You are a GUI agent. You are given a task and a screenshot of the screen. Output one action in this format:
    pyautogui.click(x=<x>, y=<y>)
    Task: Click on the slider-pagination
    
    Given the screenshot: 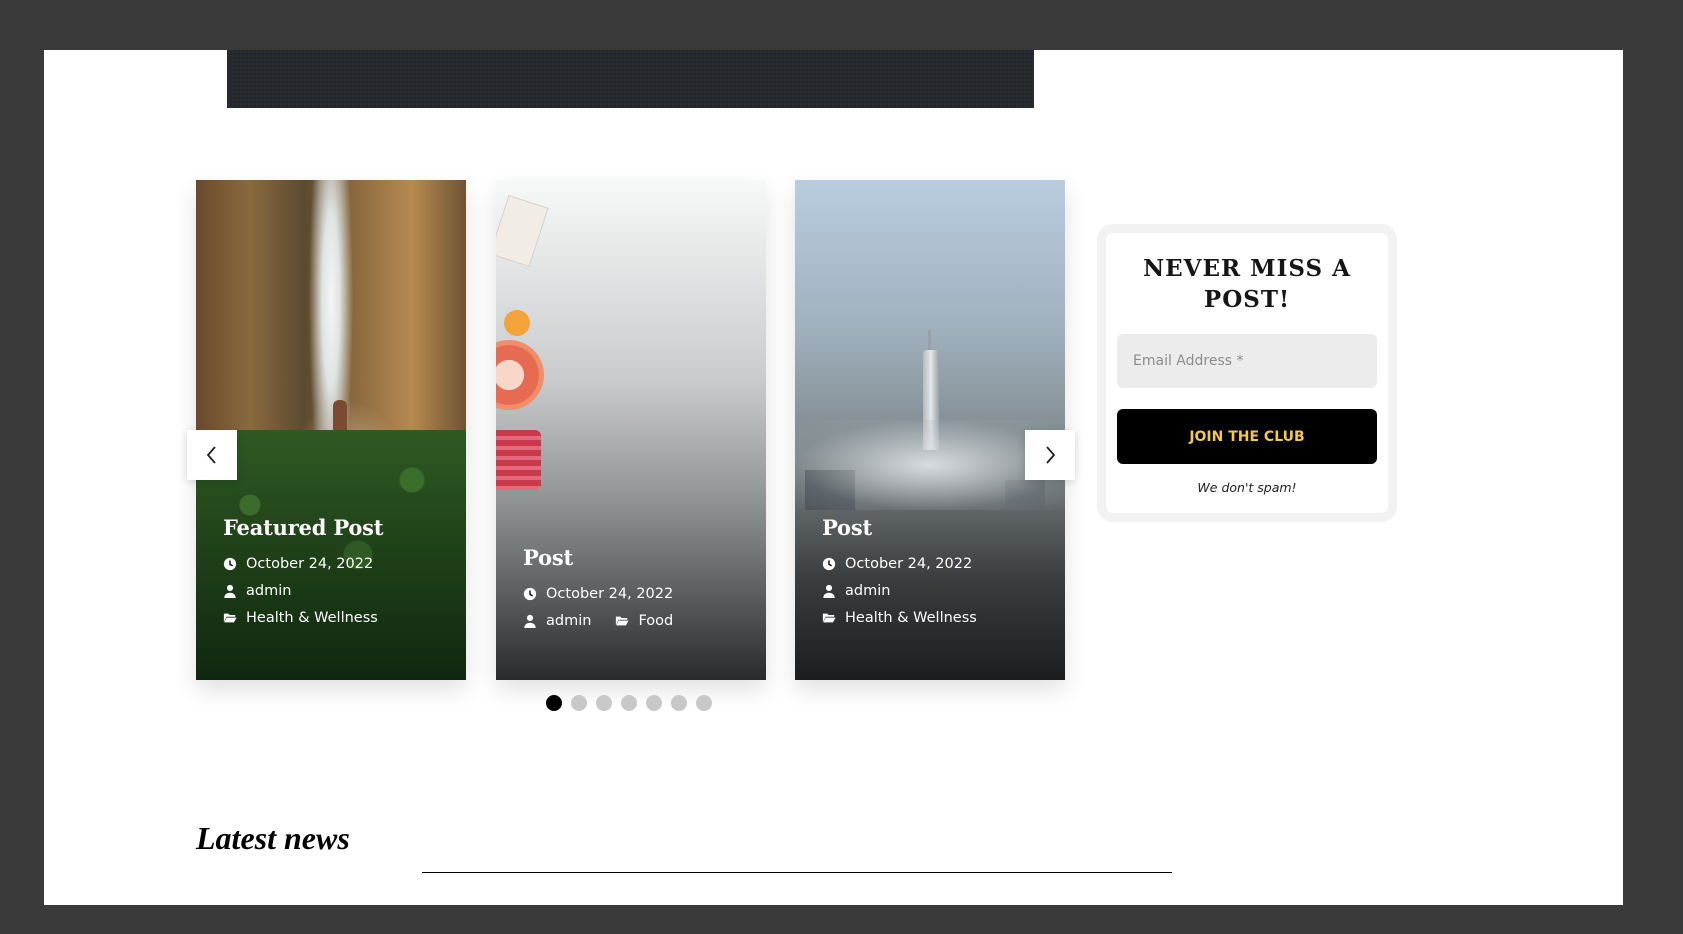 What is the action you would take?
    pyautogui.click(x=629, y=703)
    